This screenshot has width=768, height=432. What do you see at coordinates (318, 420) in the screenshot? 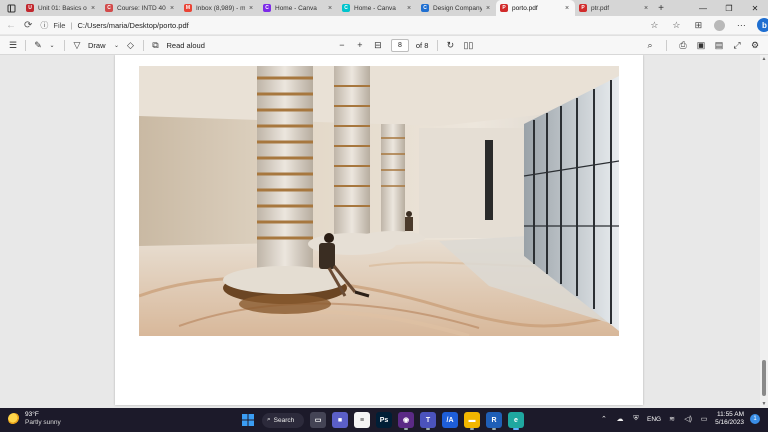
I see `task-view-icon: ▭` at bounding box center [318, 420].